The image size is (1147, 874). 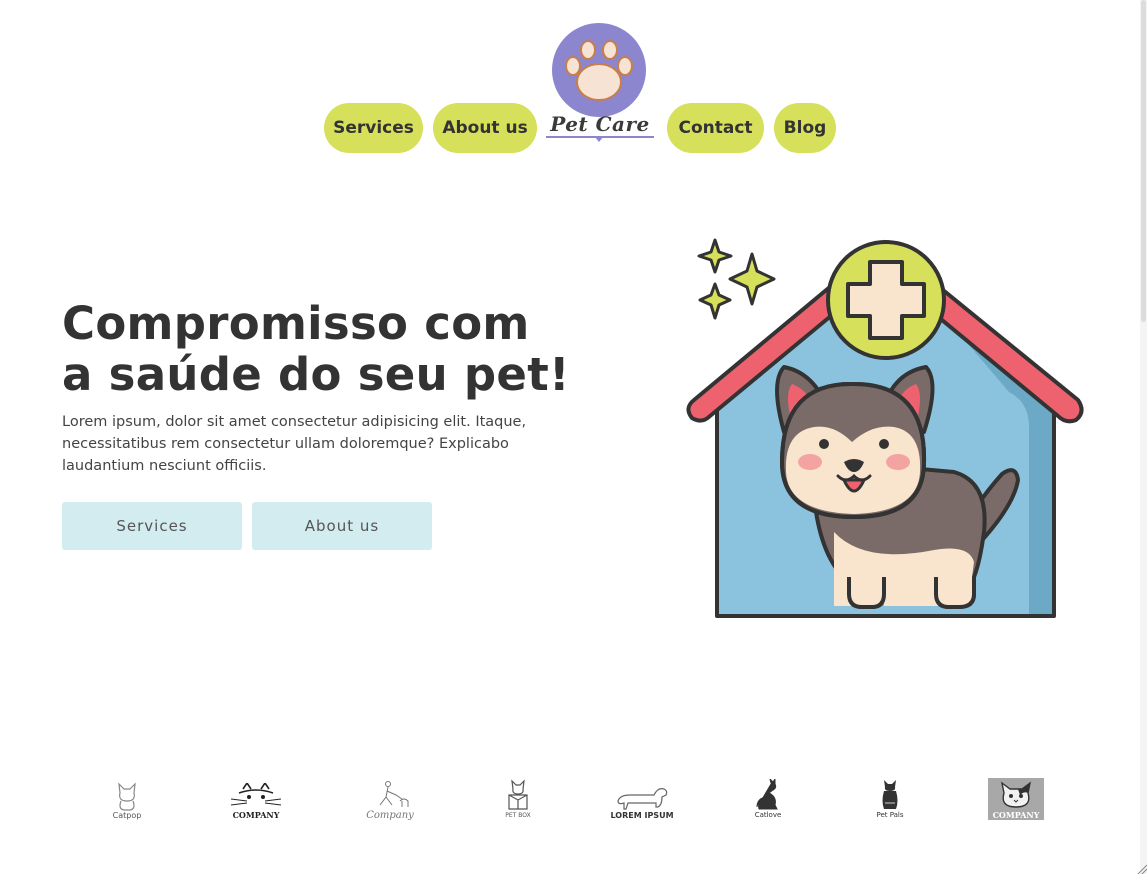 What do you see at coordinates (601, 82) in the screenshot?
I see `pet-care-logo: Pet Care` at bounding box center [601, 82].